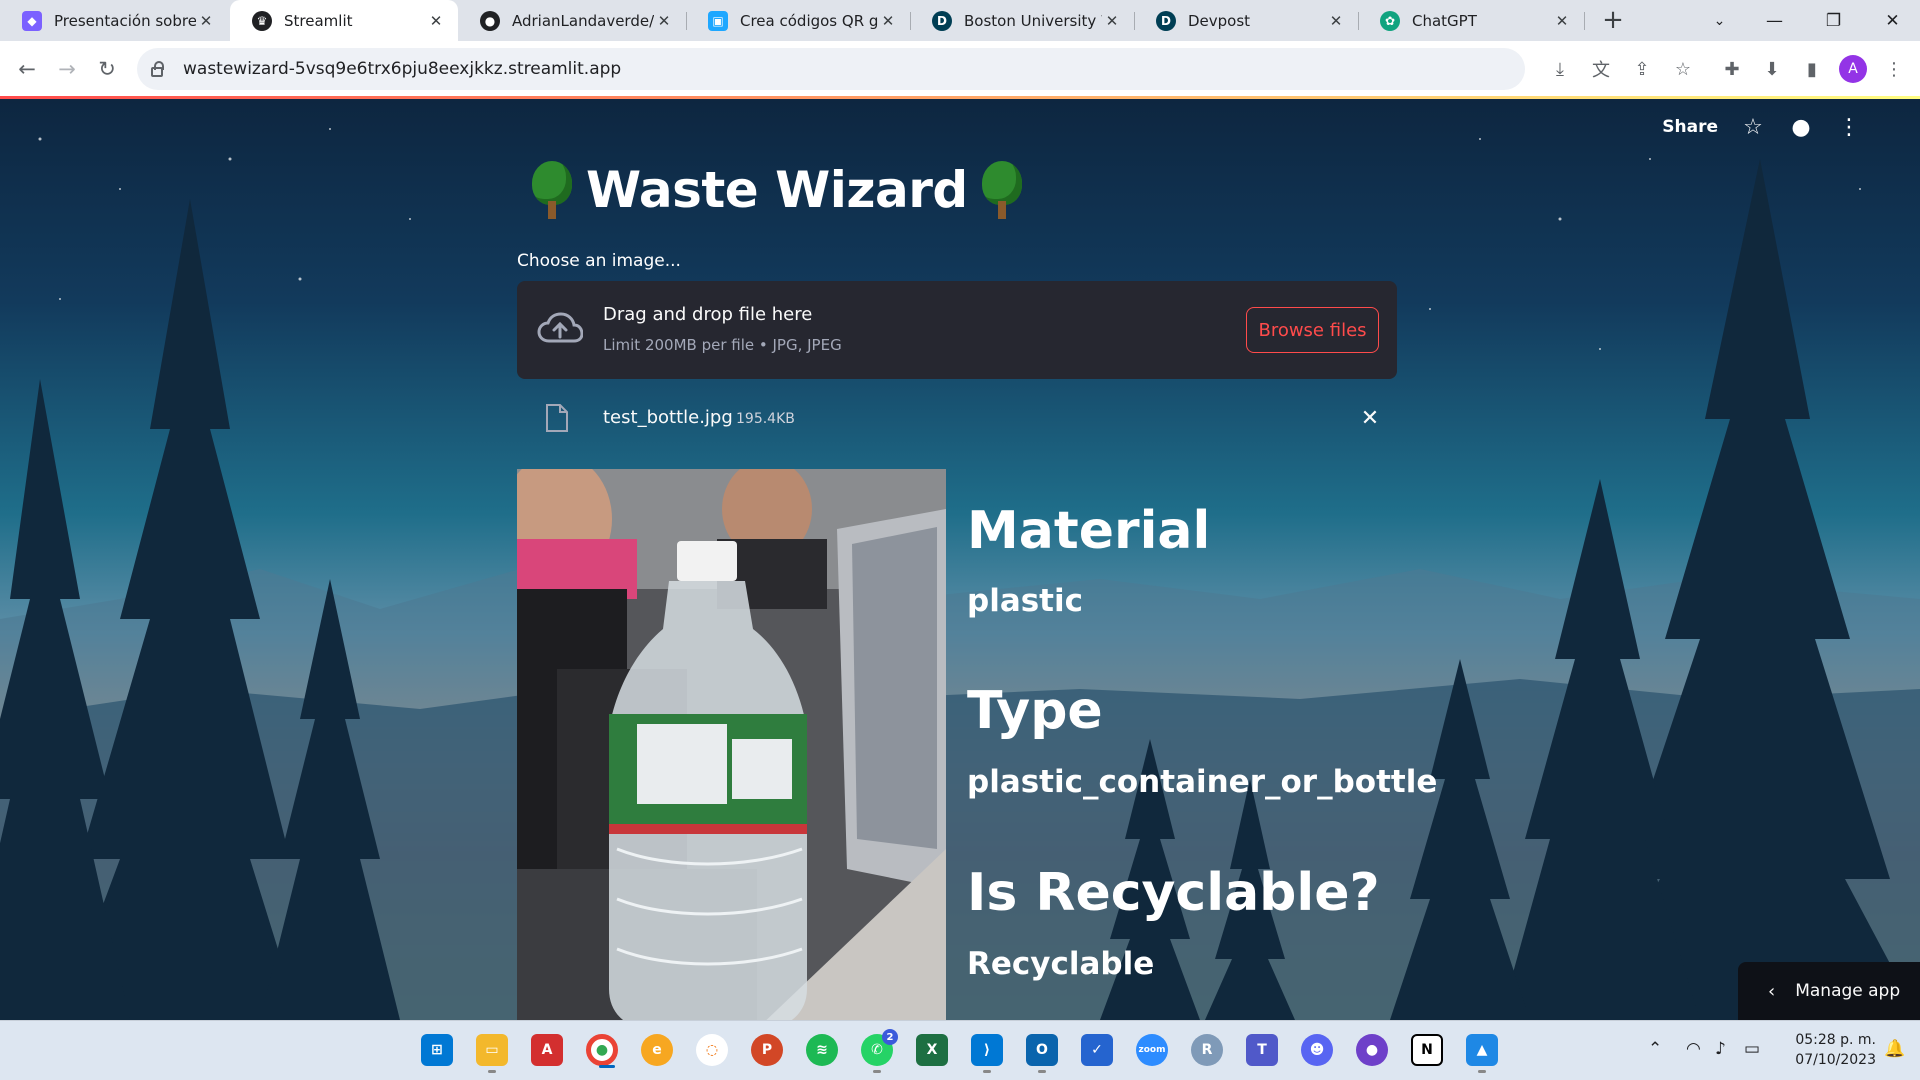 Image resolution: width=1920 pixels, height=1080 pixels. Describe the element at coordinates (157, 68) in the screenshot. I see `lock-icon` at that location.